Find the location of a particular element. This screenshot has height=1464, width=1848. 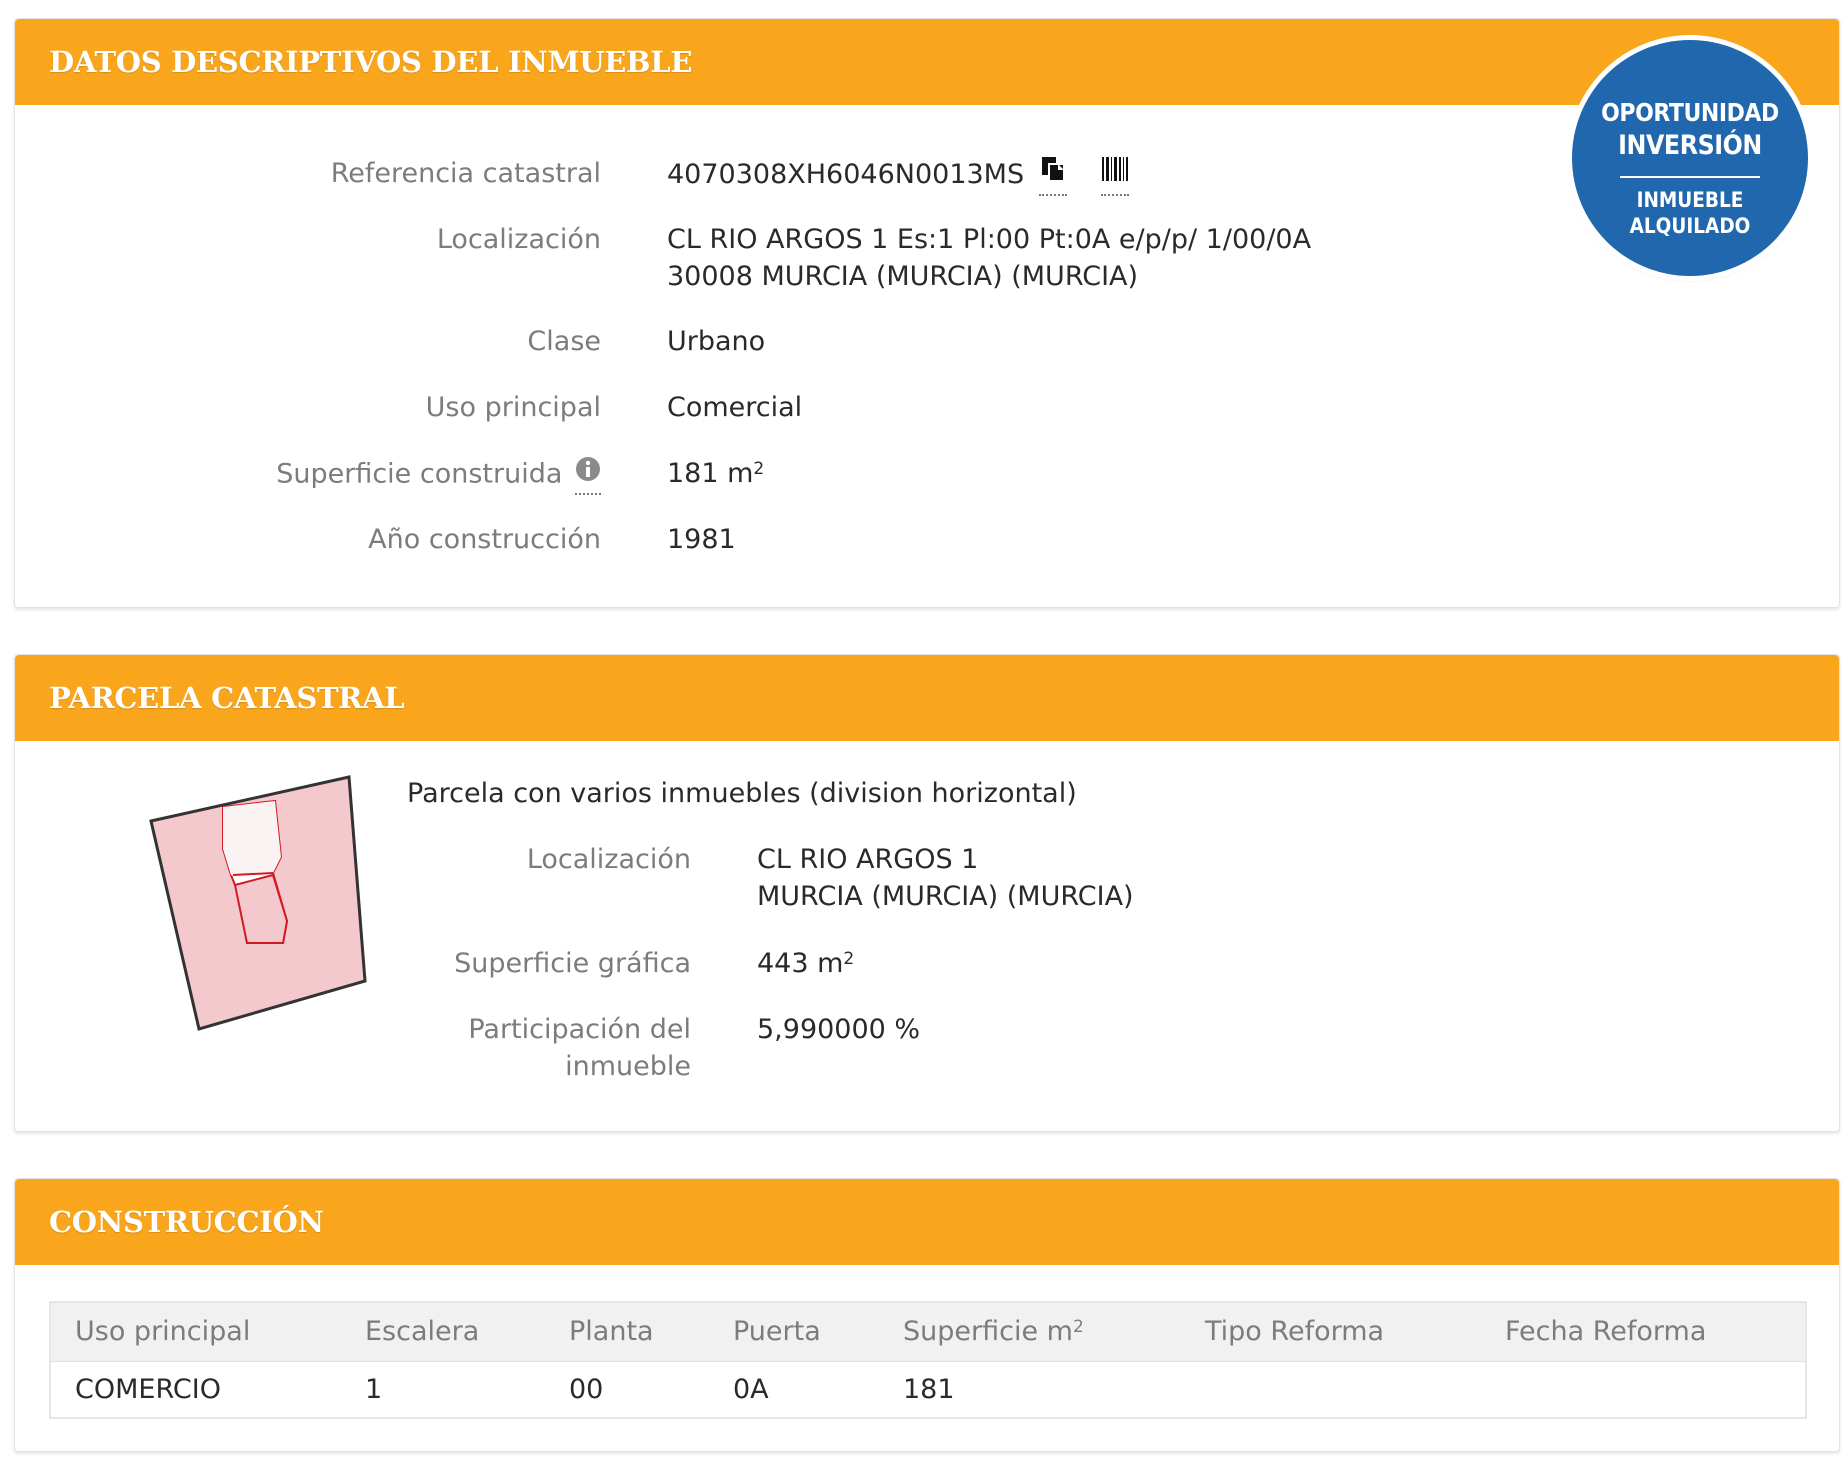

referencia-value-row: 4070308XH6046N0013MS is located at coordinates (898, 175).